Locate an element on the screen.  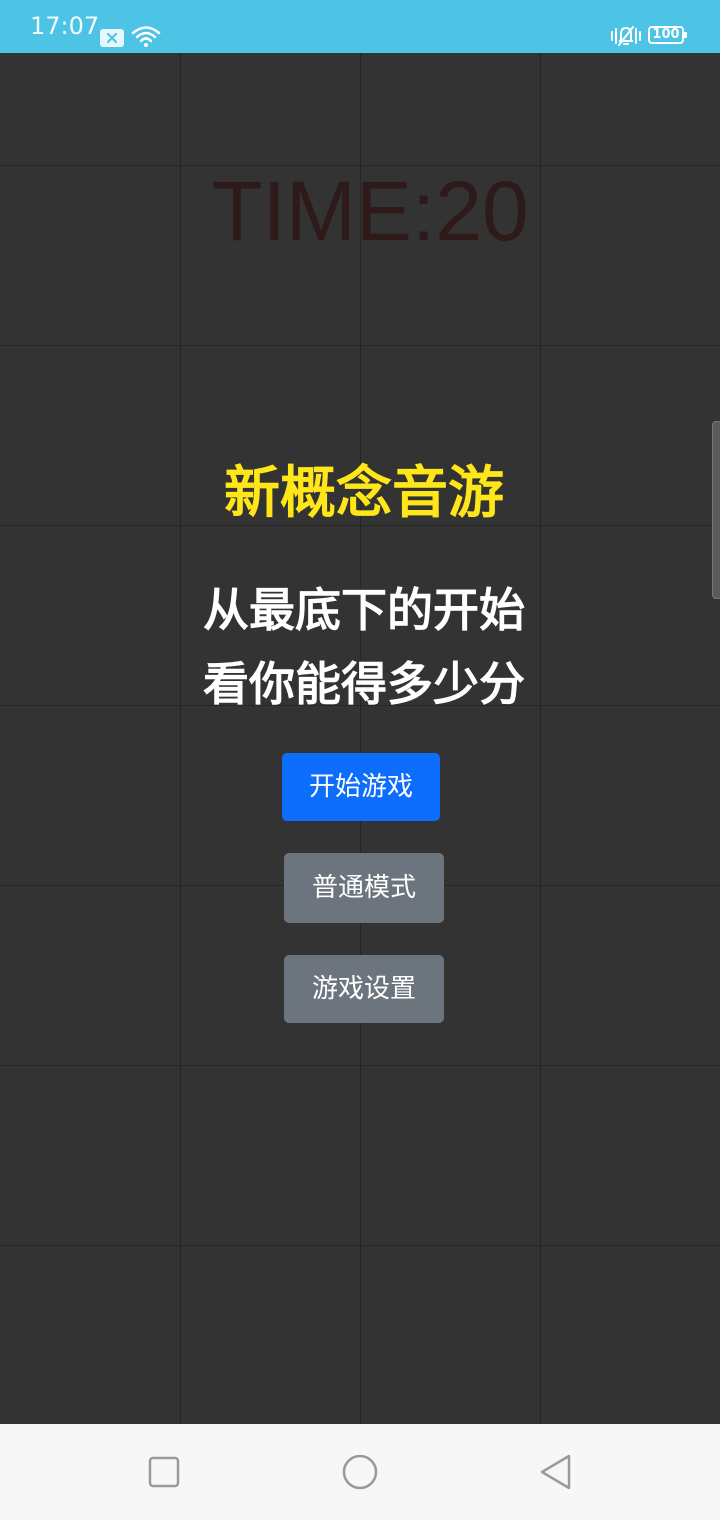
status-time: 17:07 is located at coordinates (65, 26).